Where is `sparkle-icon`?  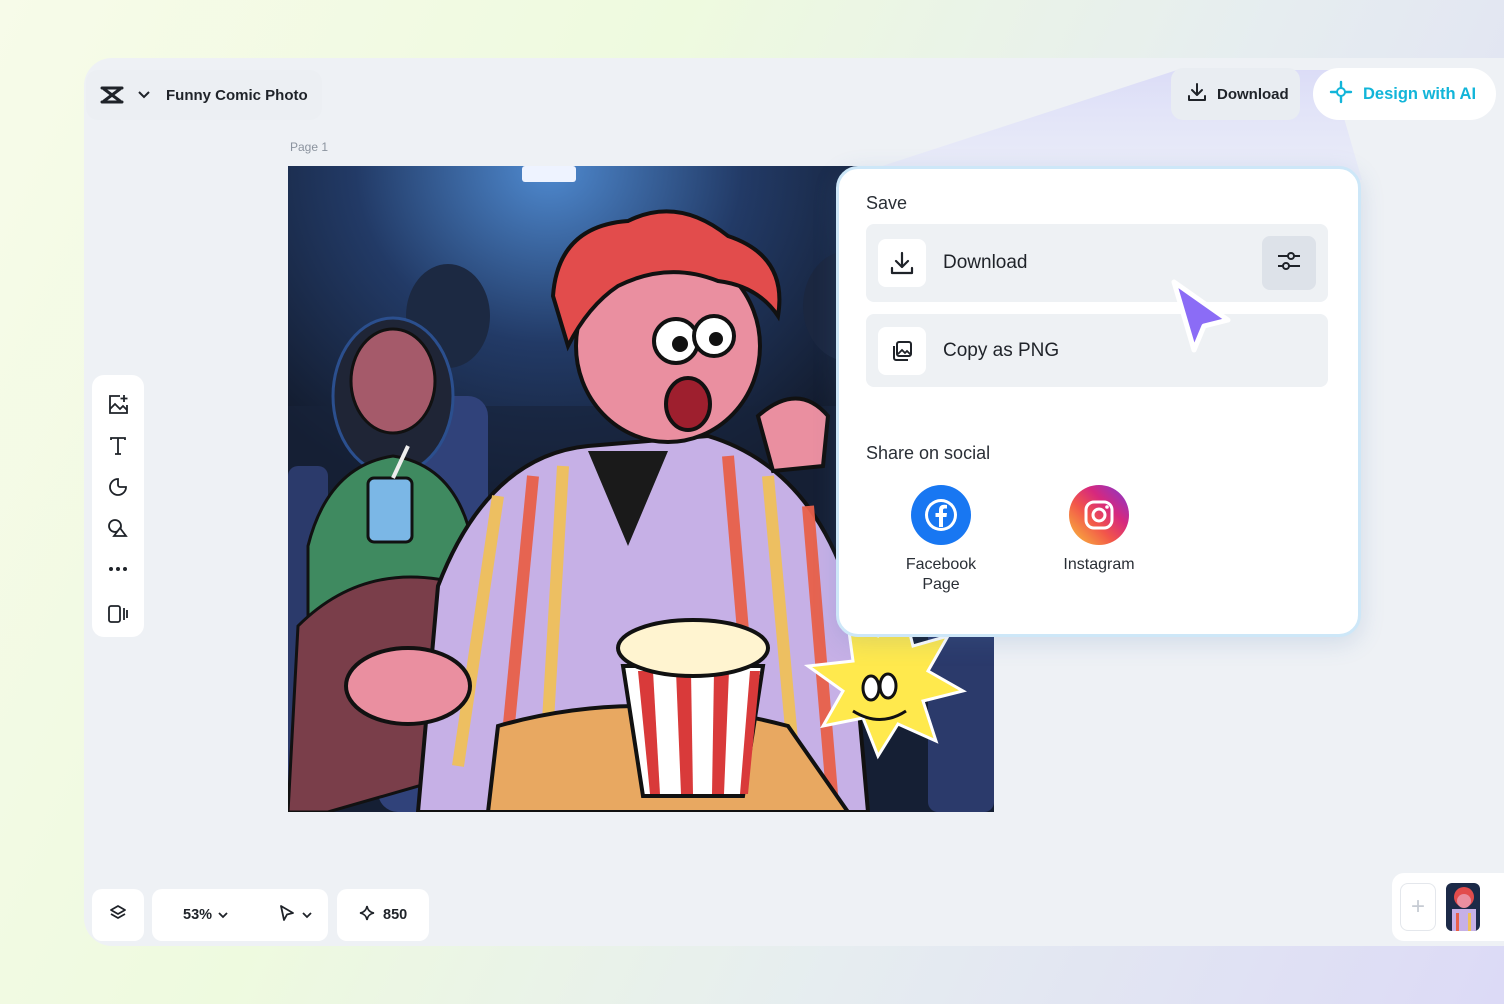
sparkle-icon is located at coordinates (367, 915).